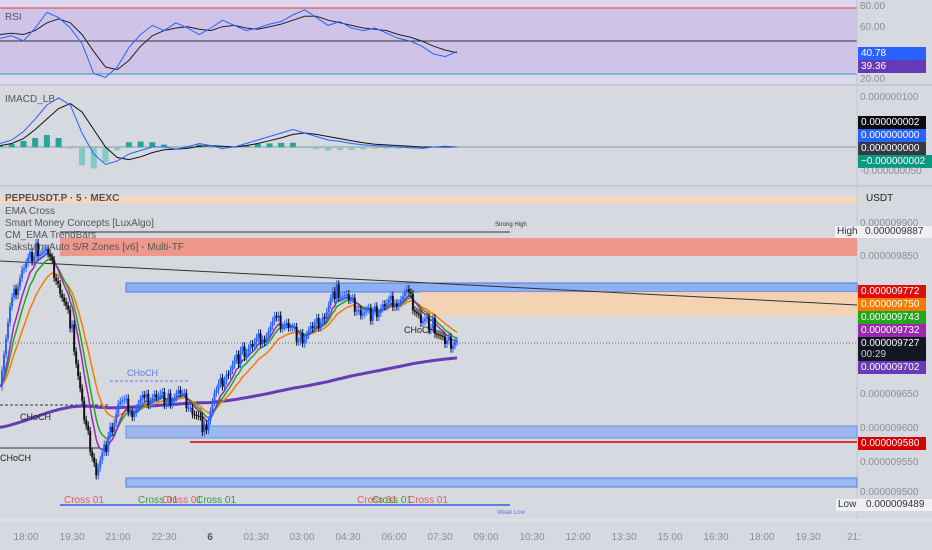 Image resolution: width=932 pixels, height=550 pixels. I want to click on last-price-tag: 0.000009727 00:29, so click(892, 349).